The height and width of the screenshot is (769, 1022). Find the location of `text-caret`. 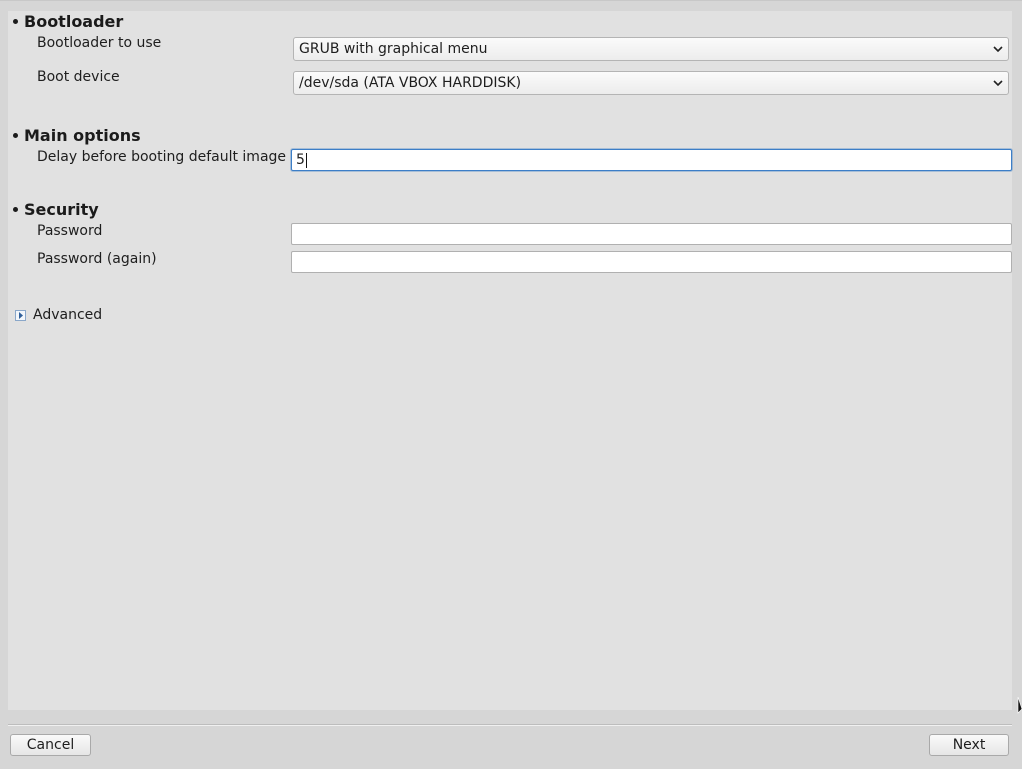

text-caret is located at coordinates (306, 160).